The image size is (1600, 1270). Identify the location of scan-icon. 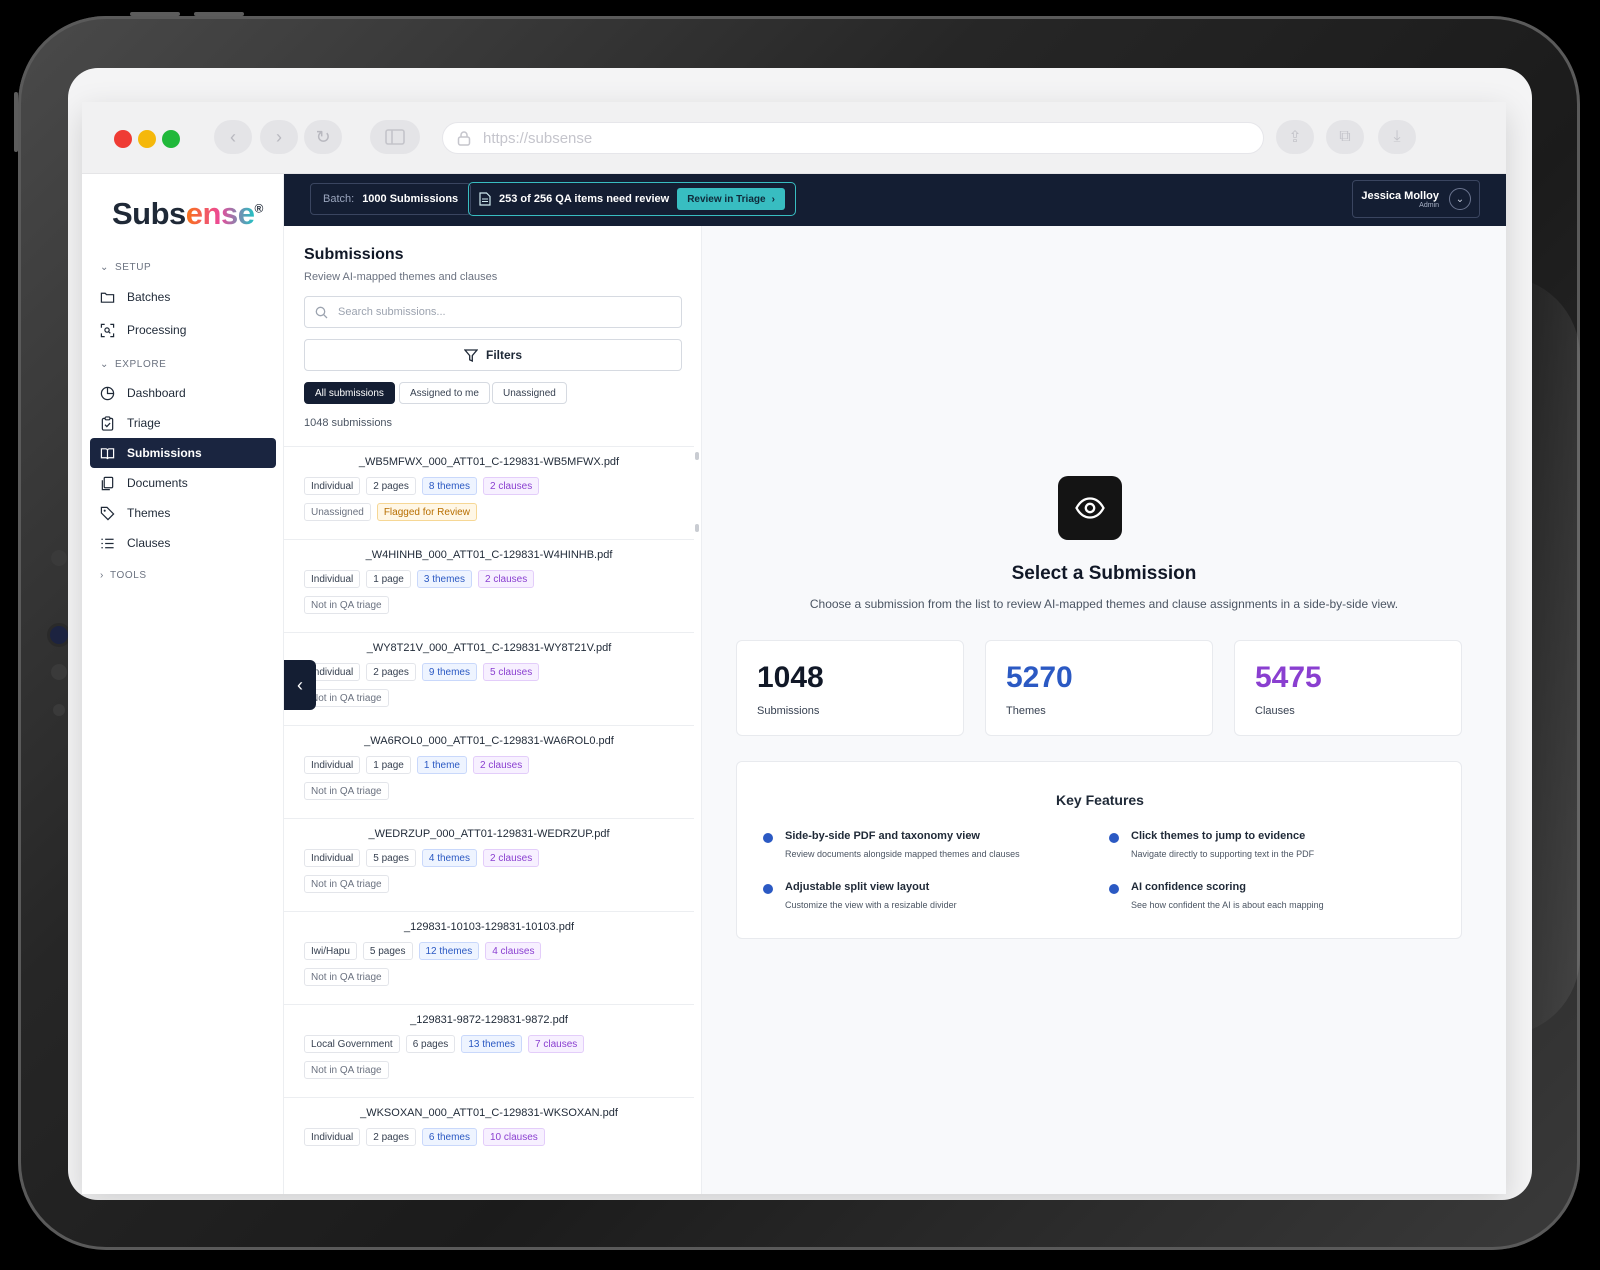
(107, 330).